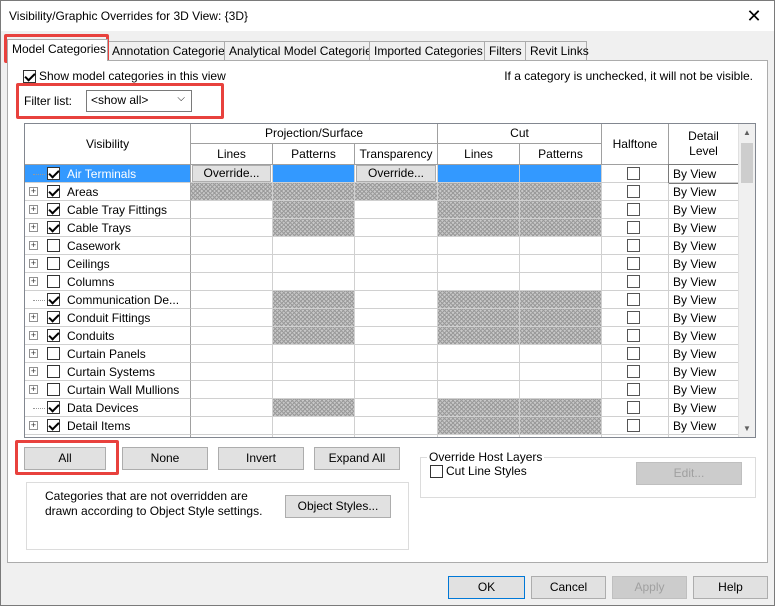 This screenshot has height=606, width=775. What do you see at coordinates (382, 228) in the screenshot?
I see `table-row: + Cable Trays By View` at bounding box center [382, 228].